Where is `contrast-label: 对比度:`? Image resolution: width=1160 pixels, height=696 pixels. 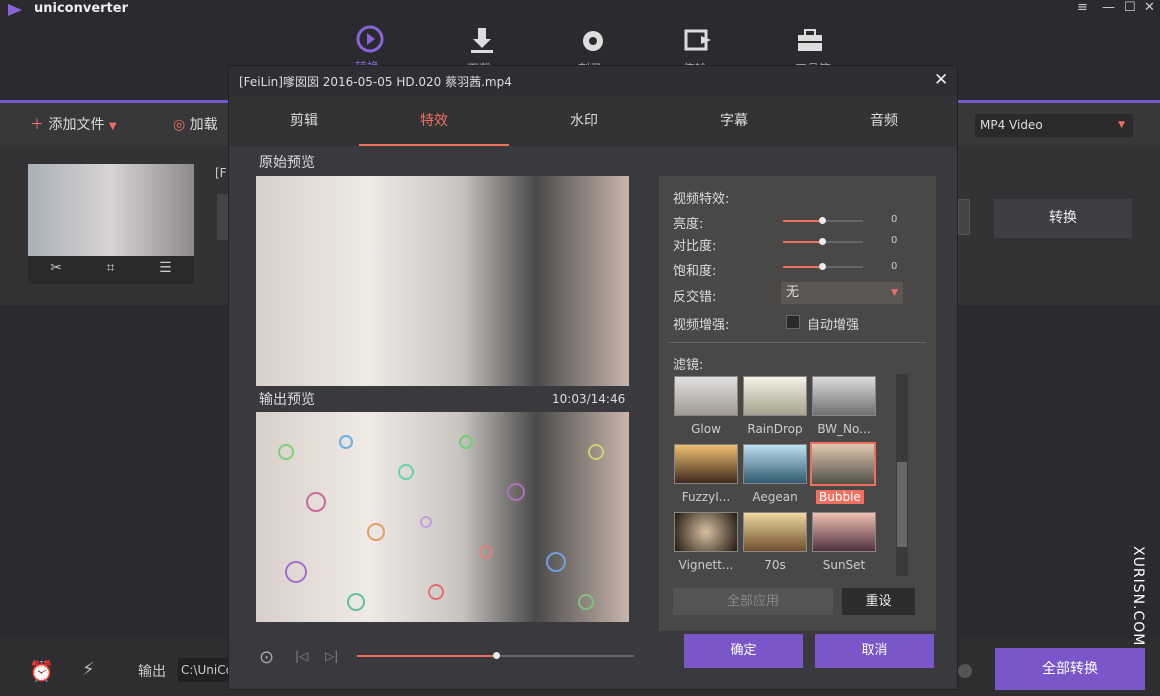
contrast-label: 对比度: is located at coordinates (695, 246).